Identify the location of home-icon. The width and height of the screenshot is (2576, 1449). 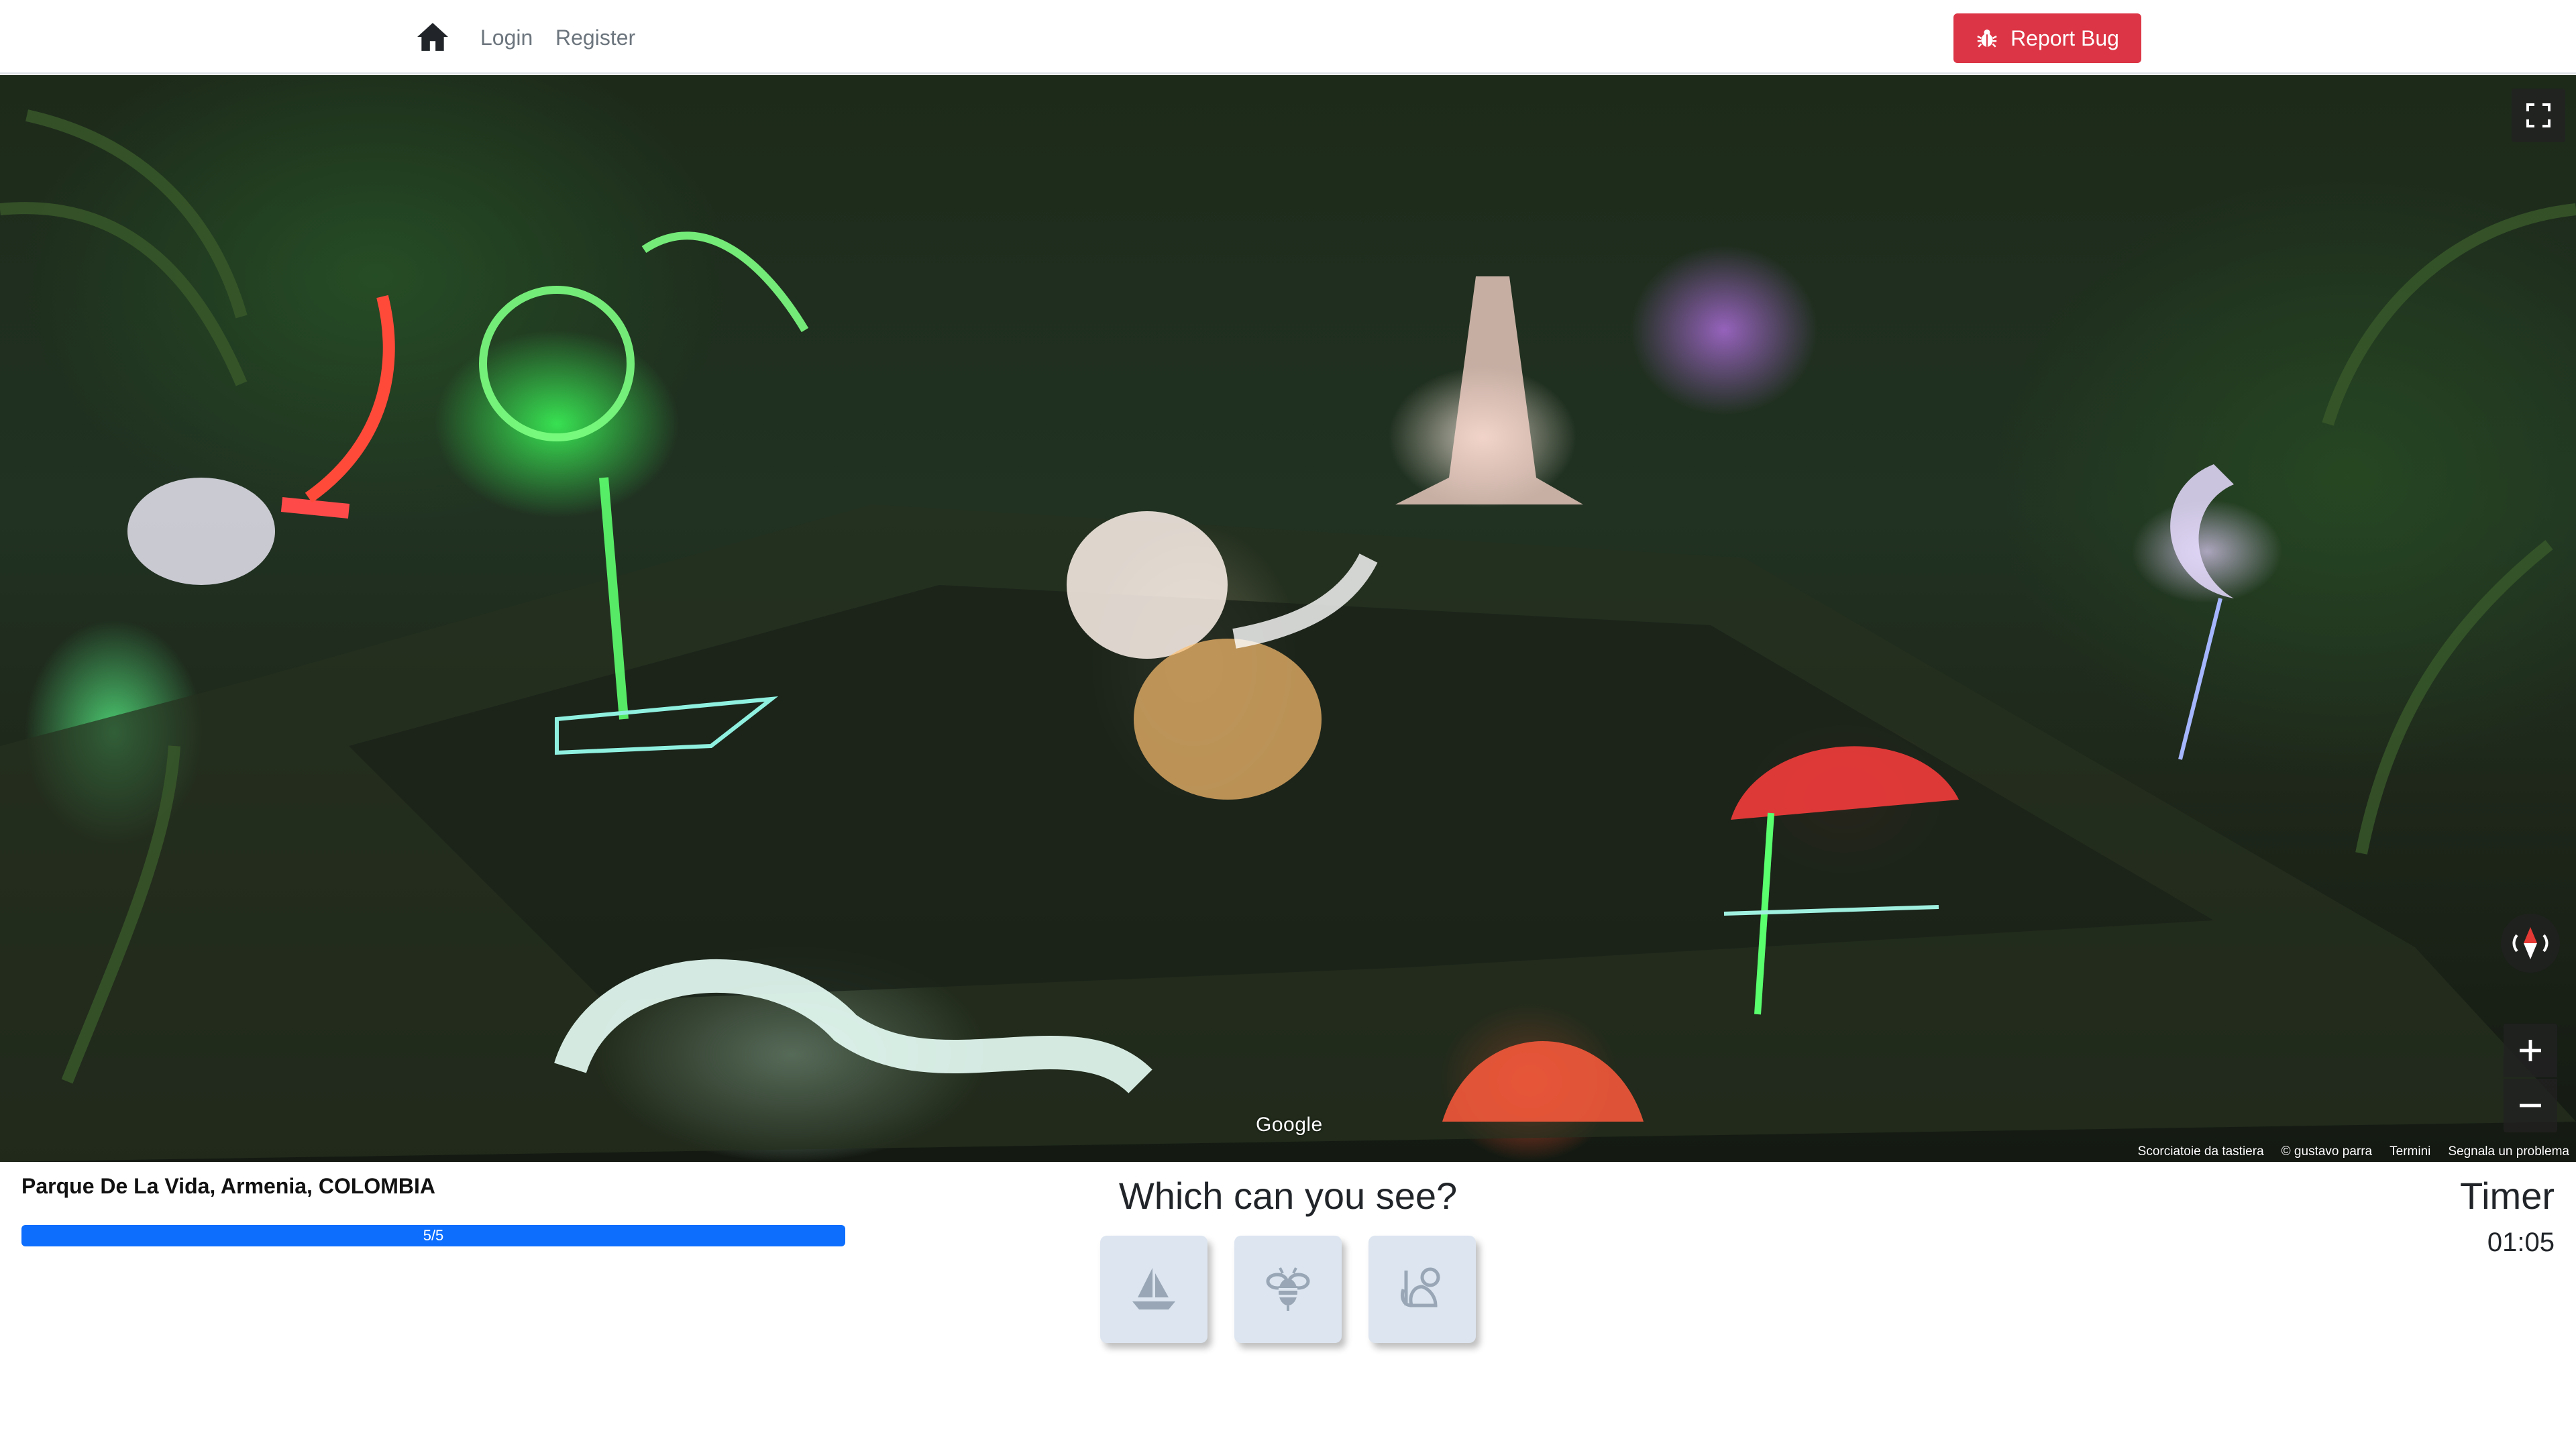
(432, 36).